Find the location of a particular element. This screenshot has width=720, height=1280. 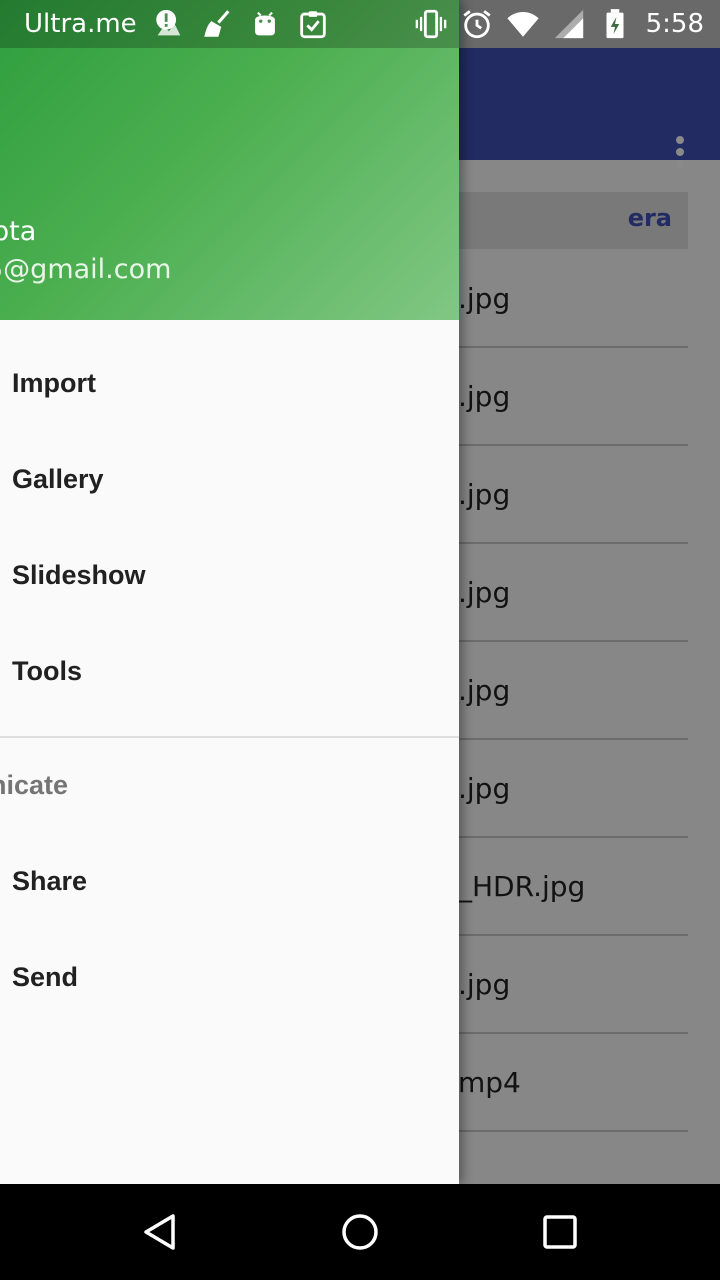

menu-item-label: Slideshow is located at coordinates (79, 575).